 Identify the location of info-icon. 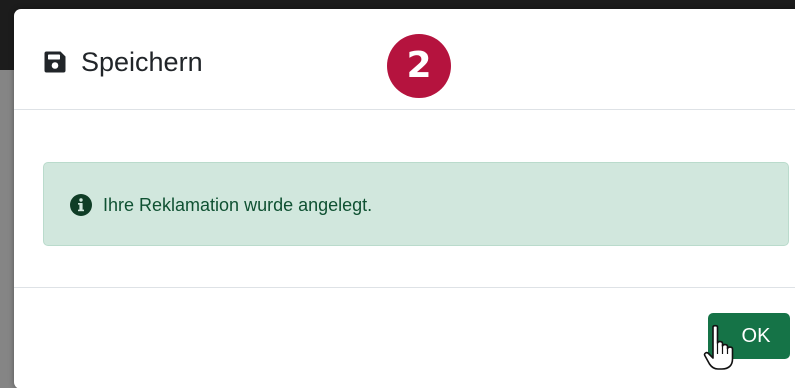
(81, 205).